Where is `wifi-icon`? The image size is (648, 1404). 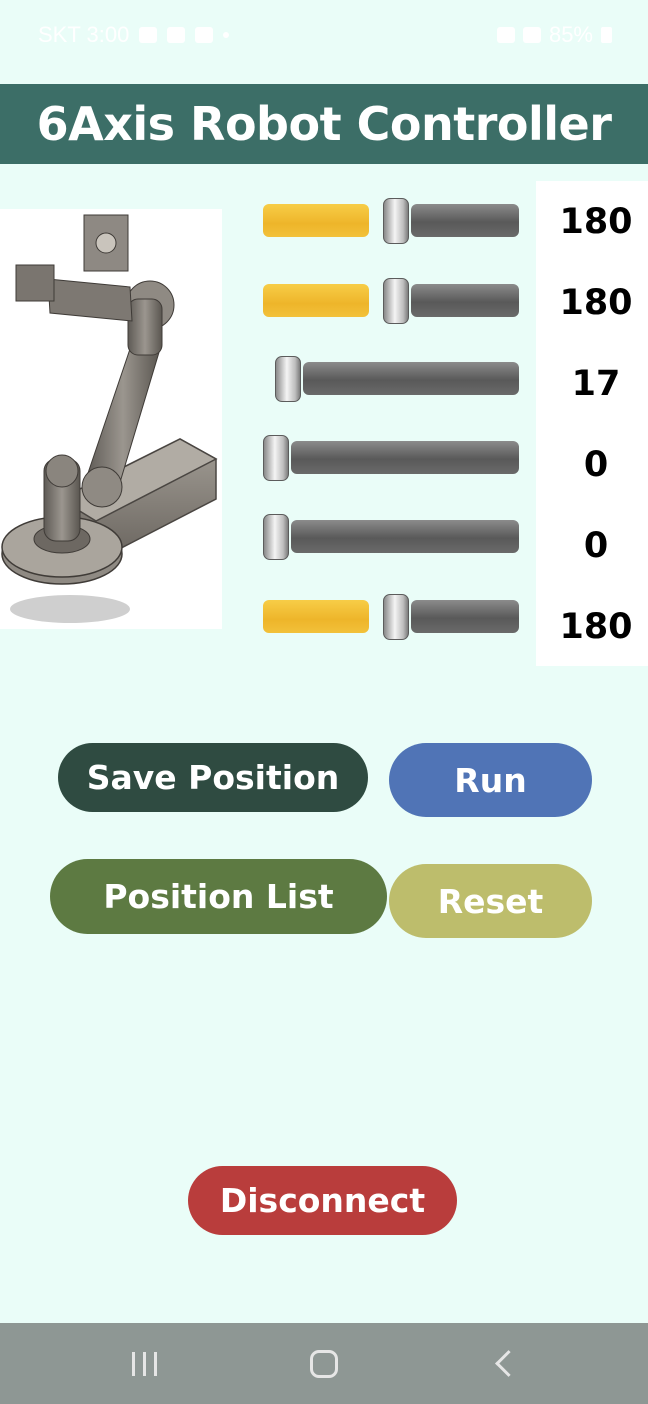
wifi-icon is located at coordinates (505, 35).